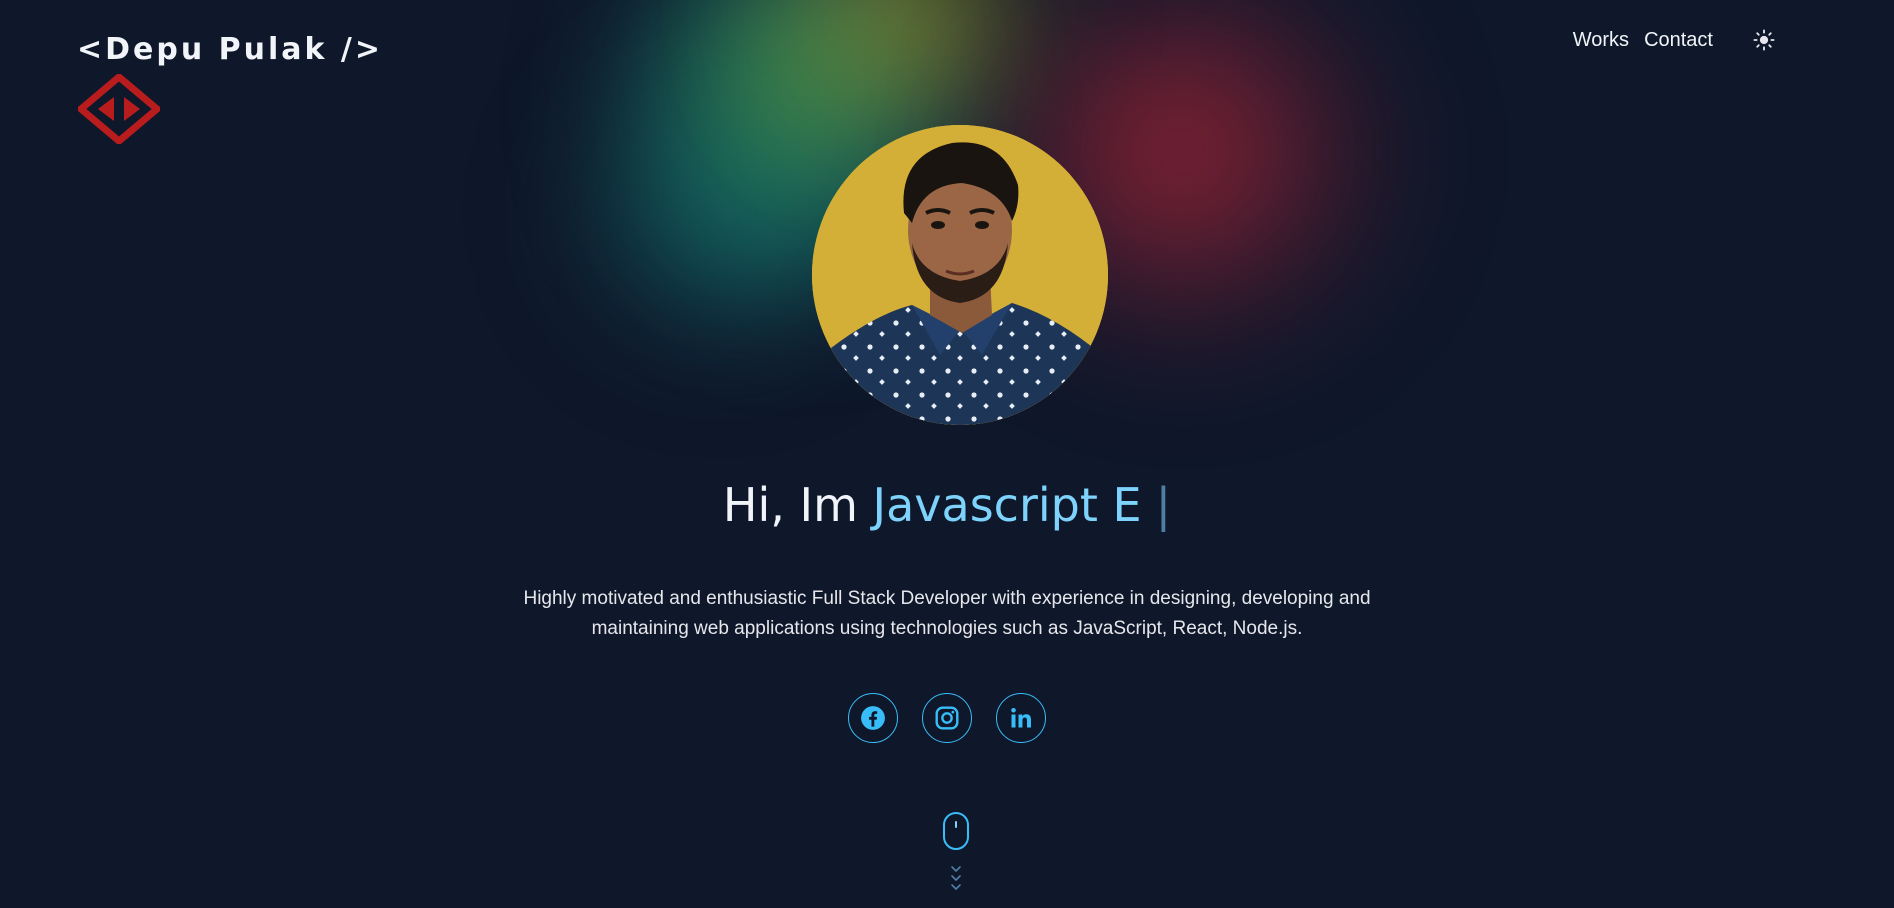  Describe the element at coordinates (1007, 505) in the screenshot. I see `hero-role-typed: Javascript E` at that location.